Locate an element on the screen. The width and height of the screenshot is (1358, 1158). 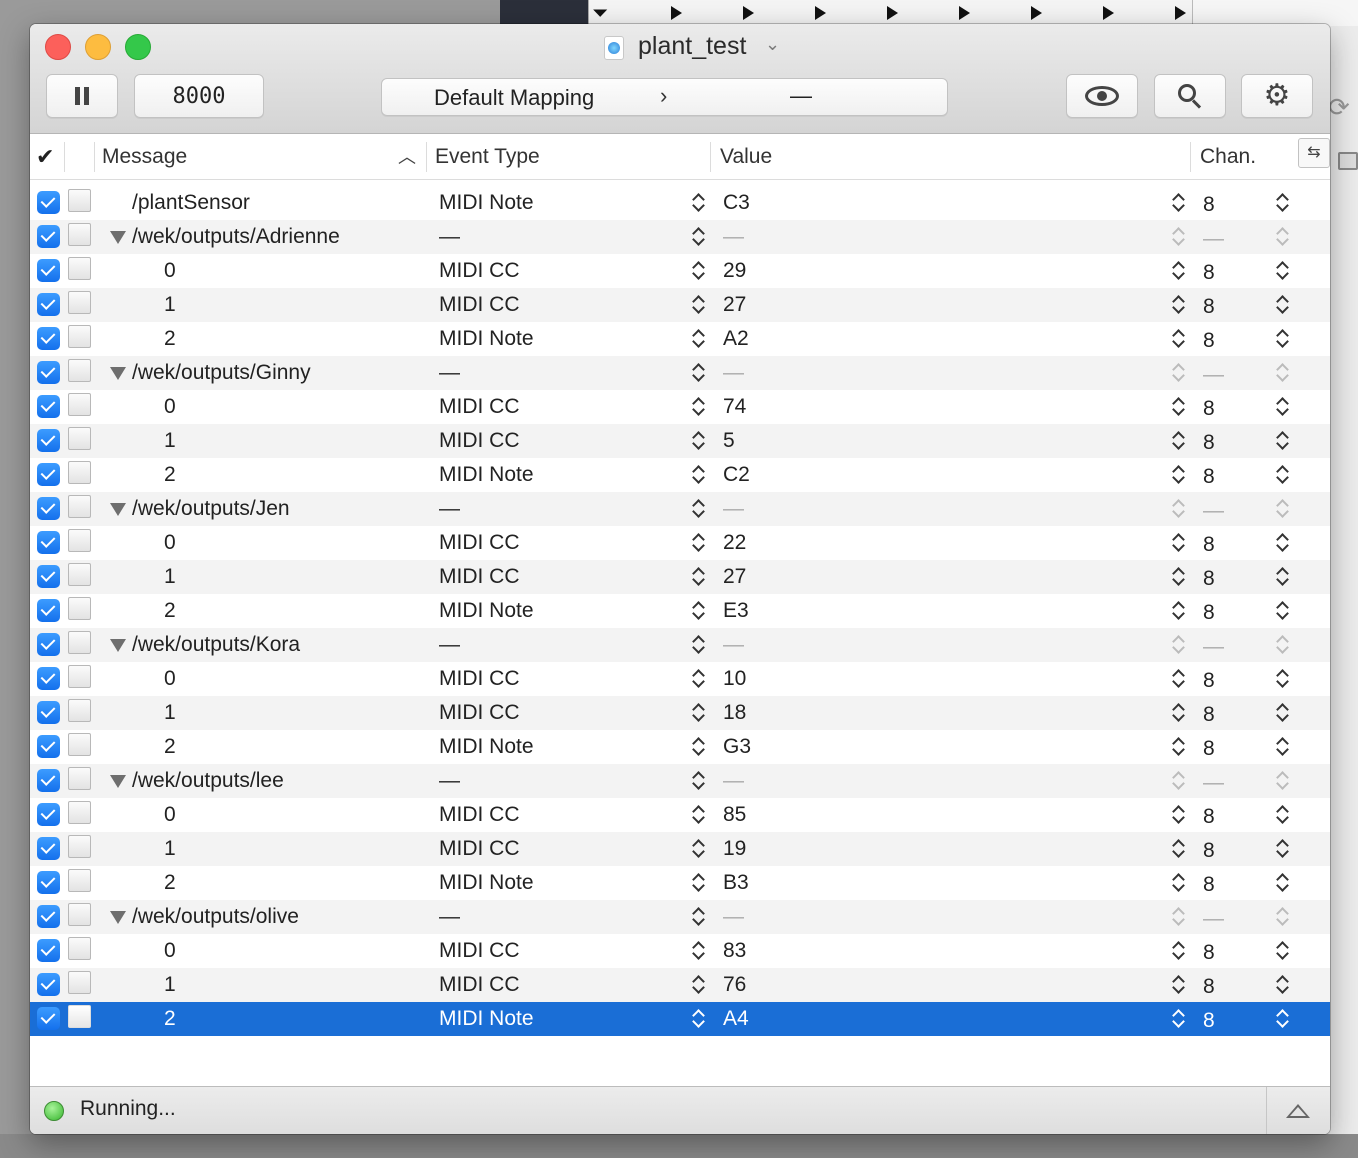
table-row: 0 MIDI CC 22 8 is located at coordinates (680, 543).